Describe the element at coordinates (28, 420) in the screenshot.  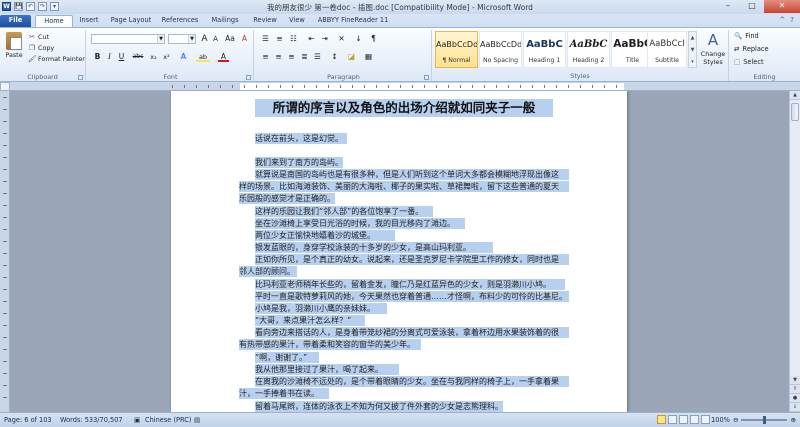
I see `page-count: Page: 6 of 103` at that location.